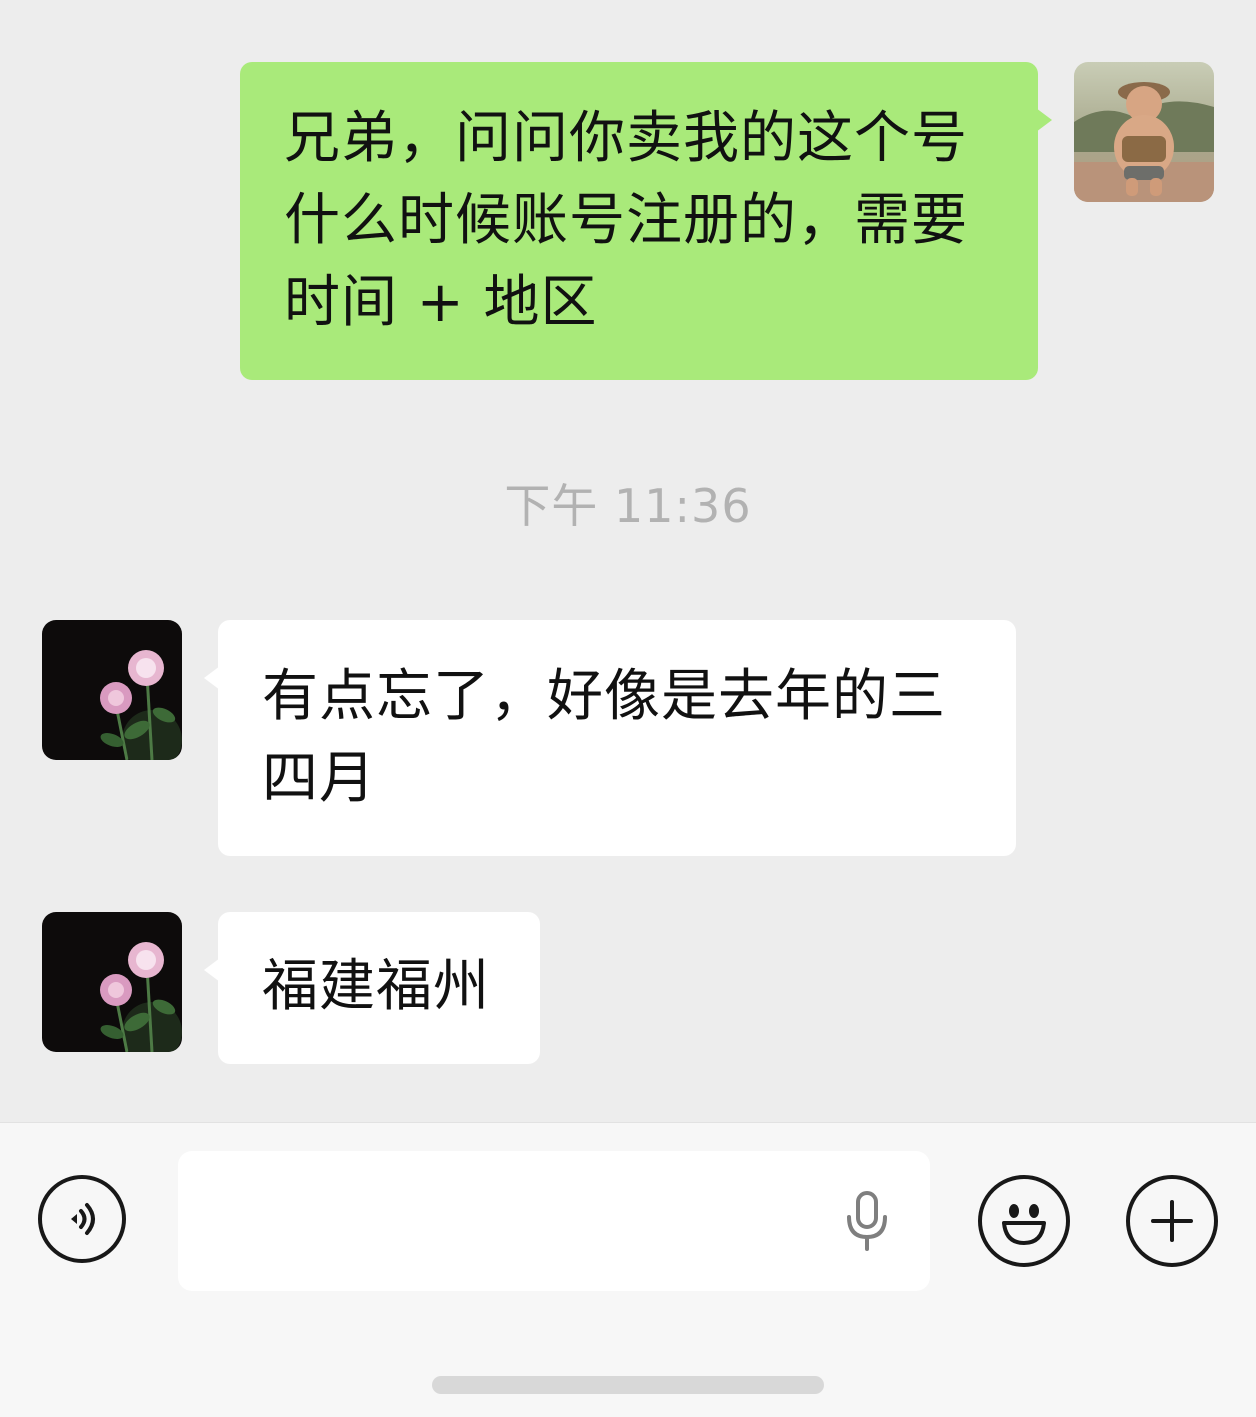  What do you see at coordinates (319, 778) in the screenshot?
I see `message-text-line: 四月` at bounding box center [319, 778].